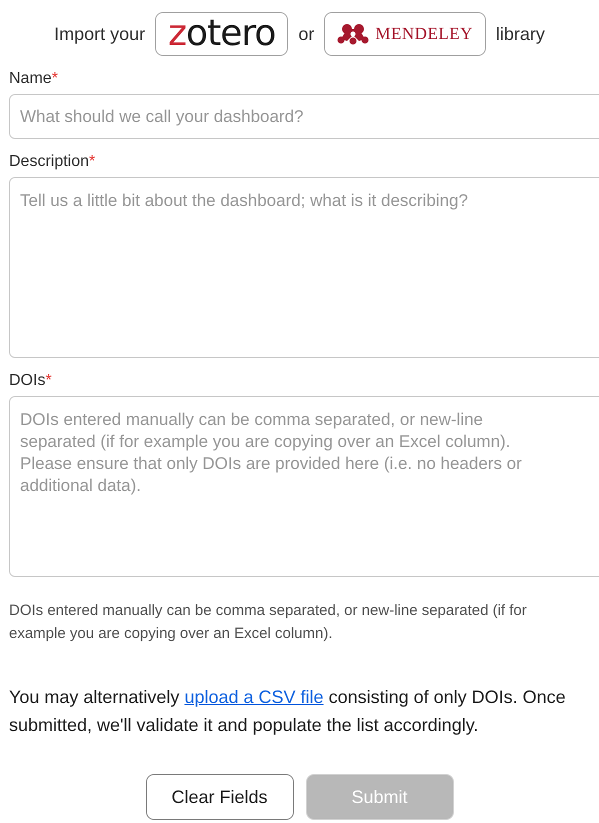  Describe the element at coordinates (221, 34) in the screenshot. I see `zotero-import-button: zotero` at that location.